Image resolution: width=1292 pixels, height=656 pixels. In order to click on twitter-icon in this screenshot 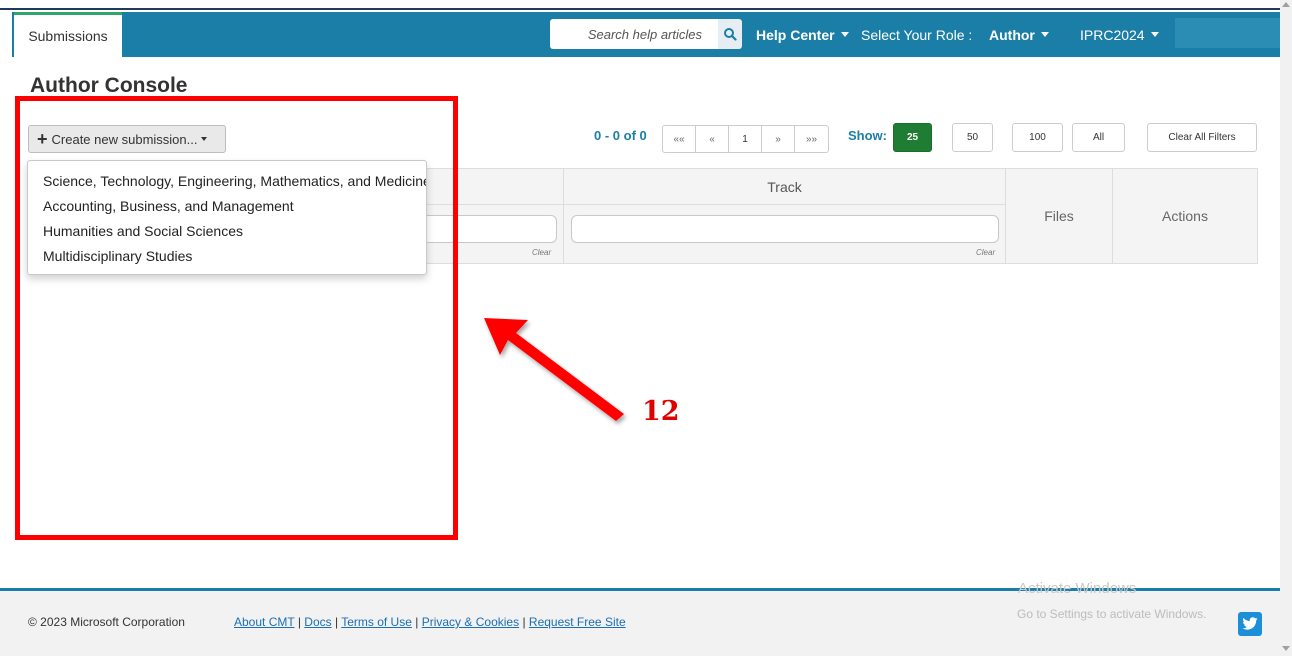, I will do `click(1250, 623)`.